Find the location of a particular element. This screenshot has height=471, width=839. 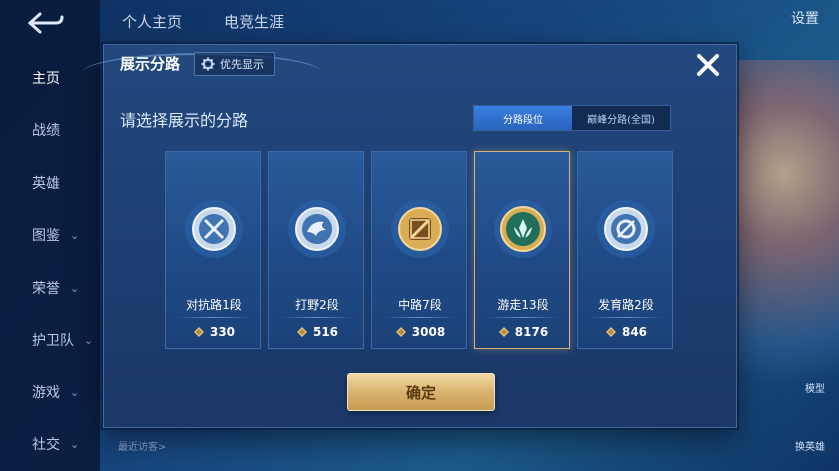

lane-card-mid: 中路7段 3008 is located at coordinates (419, 250).